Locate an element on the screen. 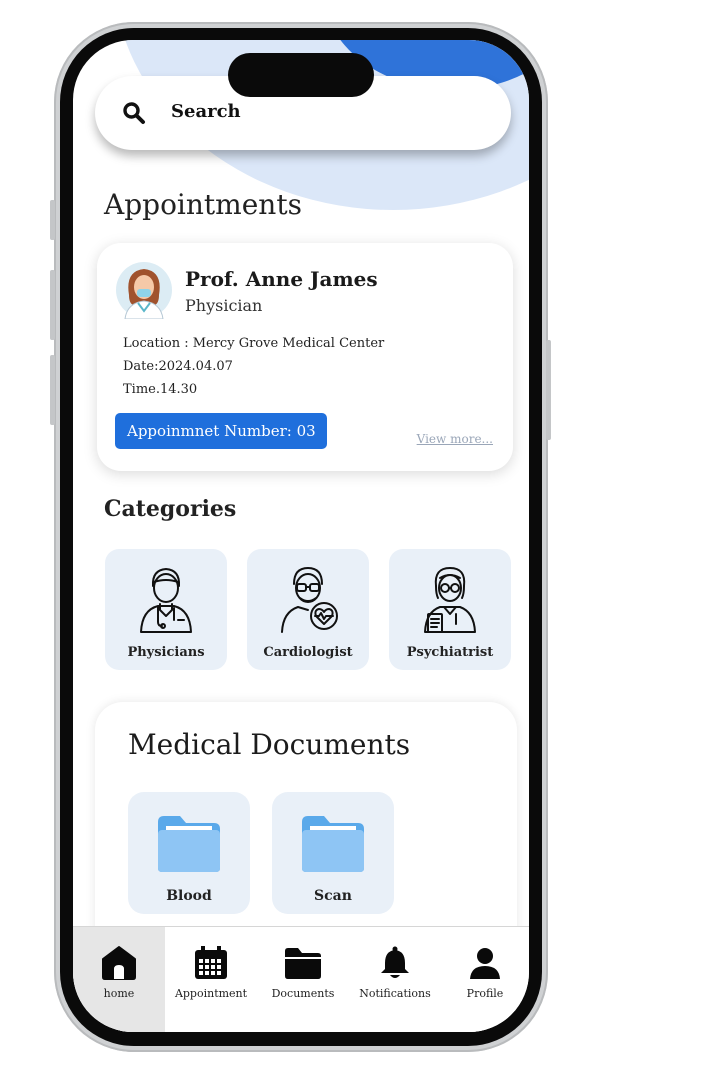 The height and width of the screenshot is (1079, 712). appointment-location: Location : Mercy Grove Medical Center is located at coordinates (254, 343).